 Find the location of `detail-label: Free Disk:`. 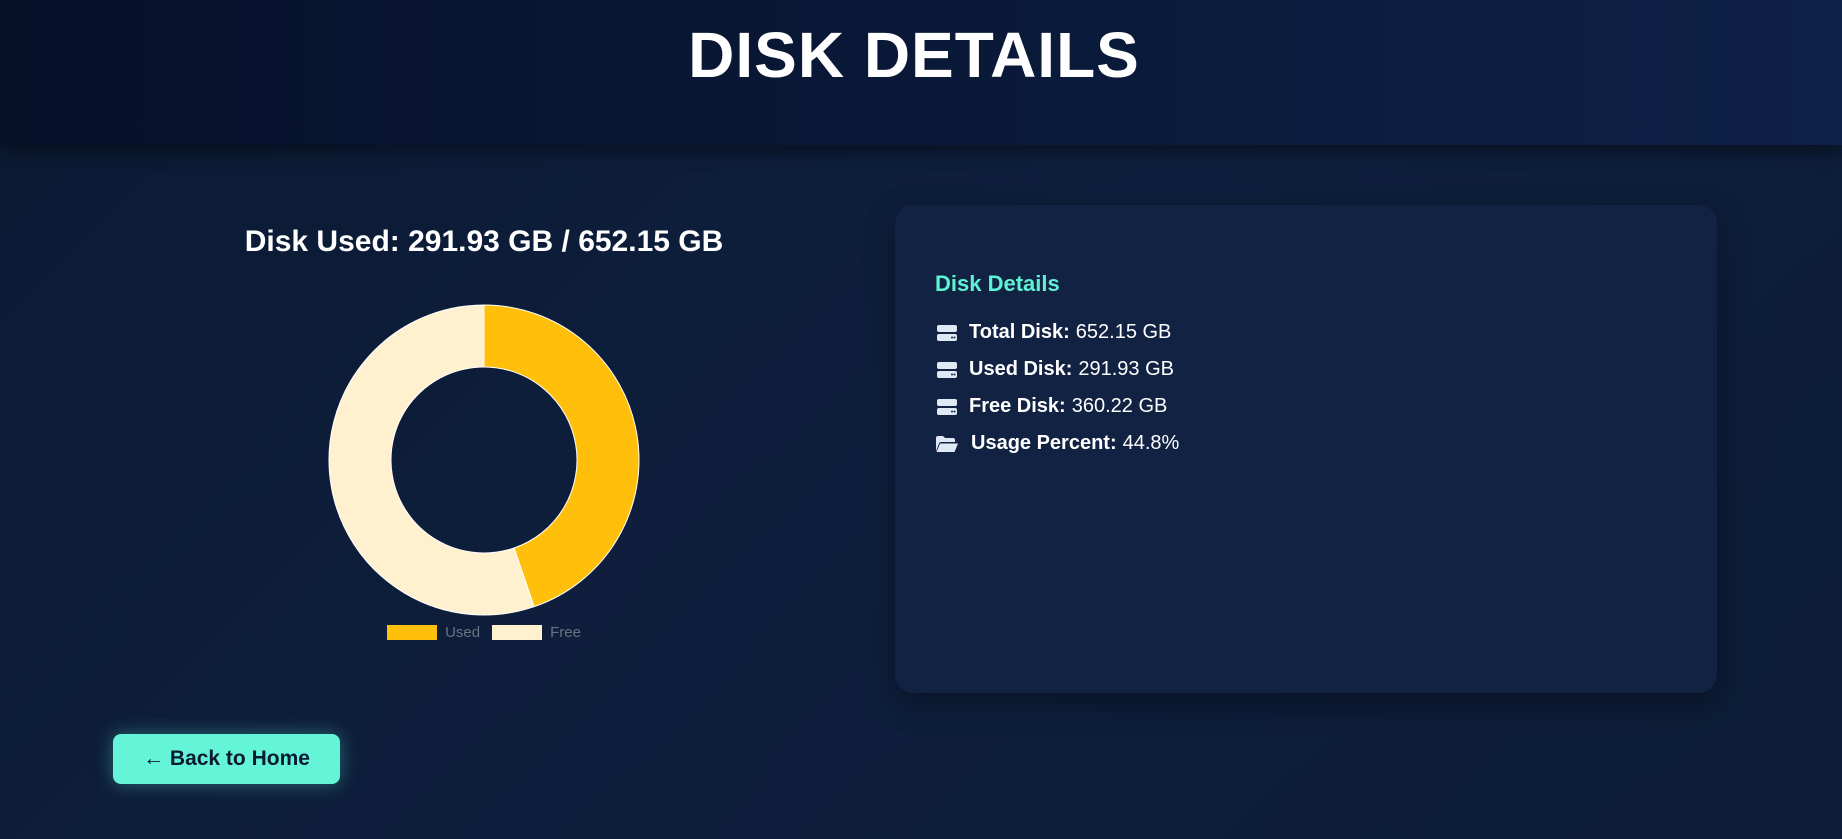

detail-label: Free Disk: is located at coordinates (1017, 406).